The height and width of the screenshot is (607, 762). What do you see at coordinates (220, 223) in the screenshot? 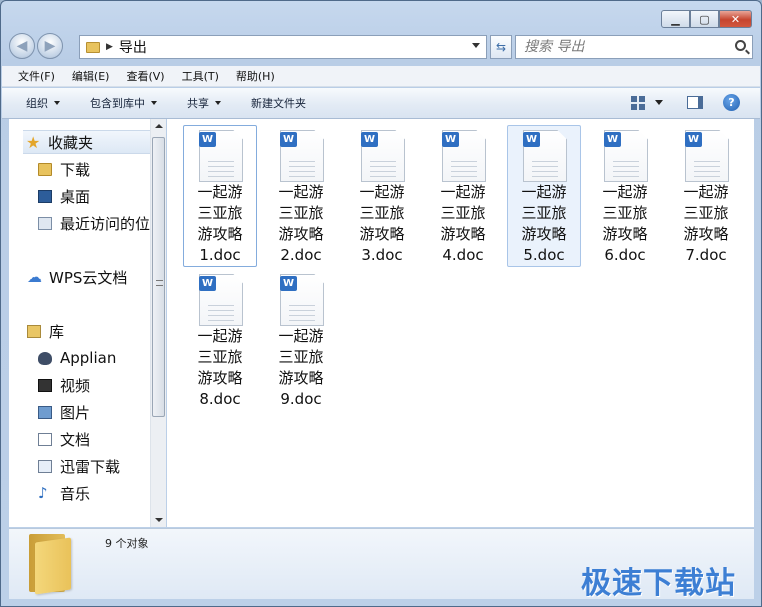
I see `file-name: 一起游 三亚旅 游攻略 1.doc` at bounding box center [220, 223].